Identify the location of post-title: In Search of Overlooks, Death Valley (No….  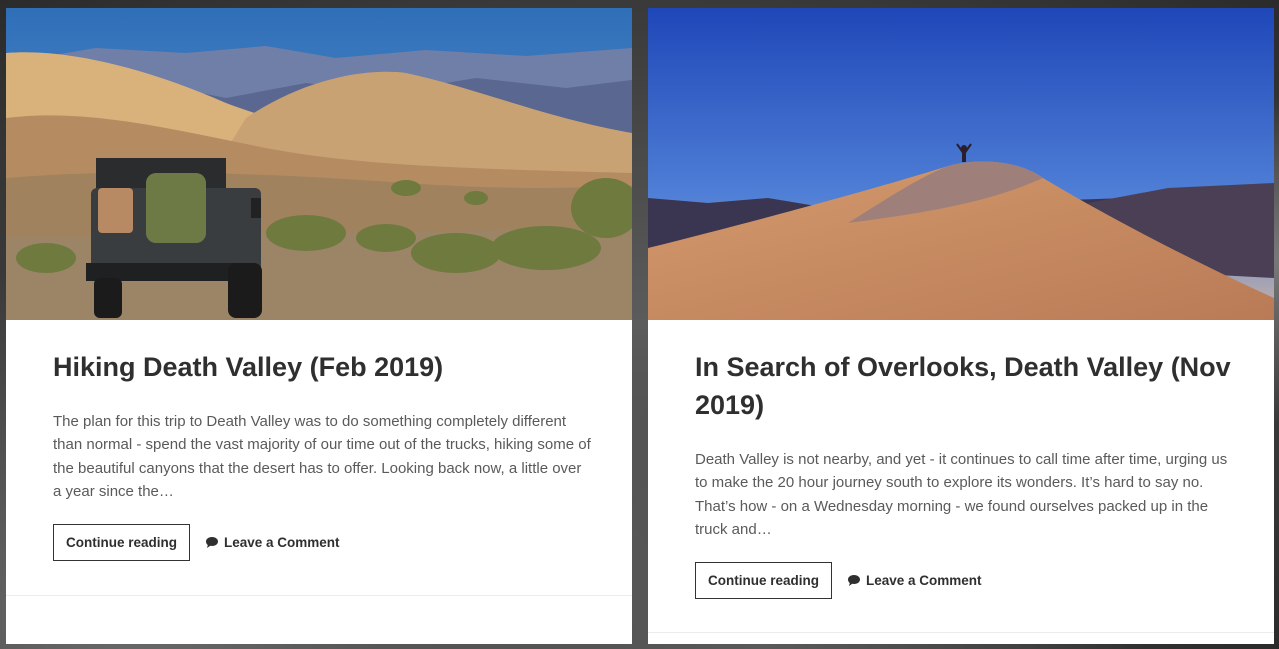
(964, 386).